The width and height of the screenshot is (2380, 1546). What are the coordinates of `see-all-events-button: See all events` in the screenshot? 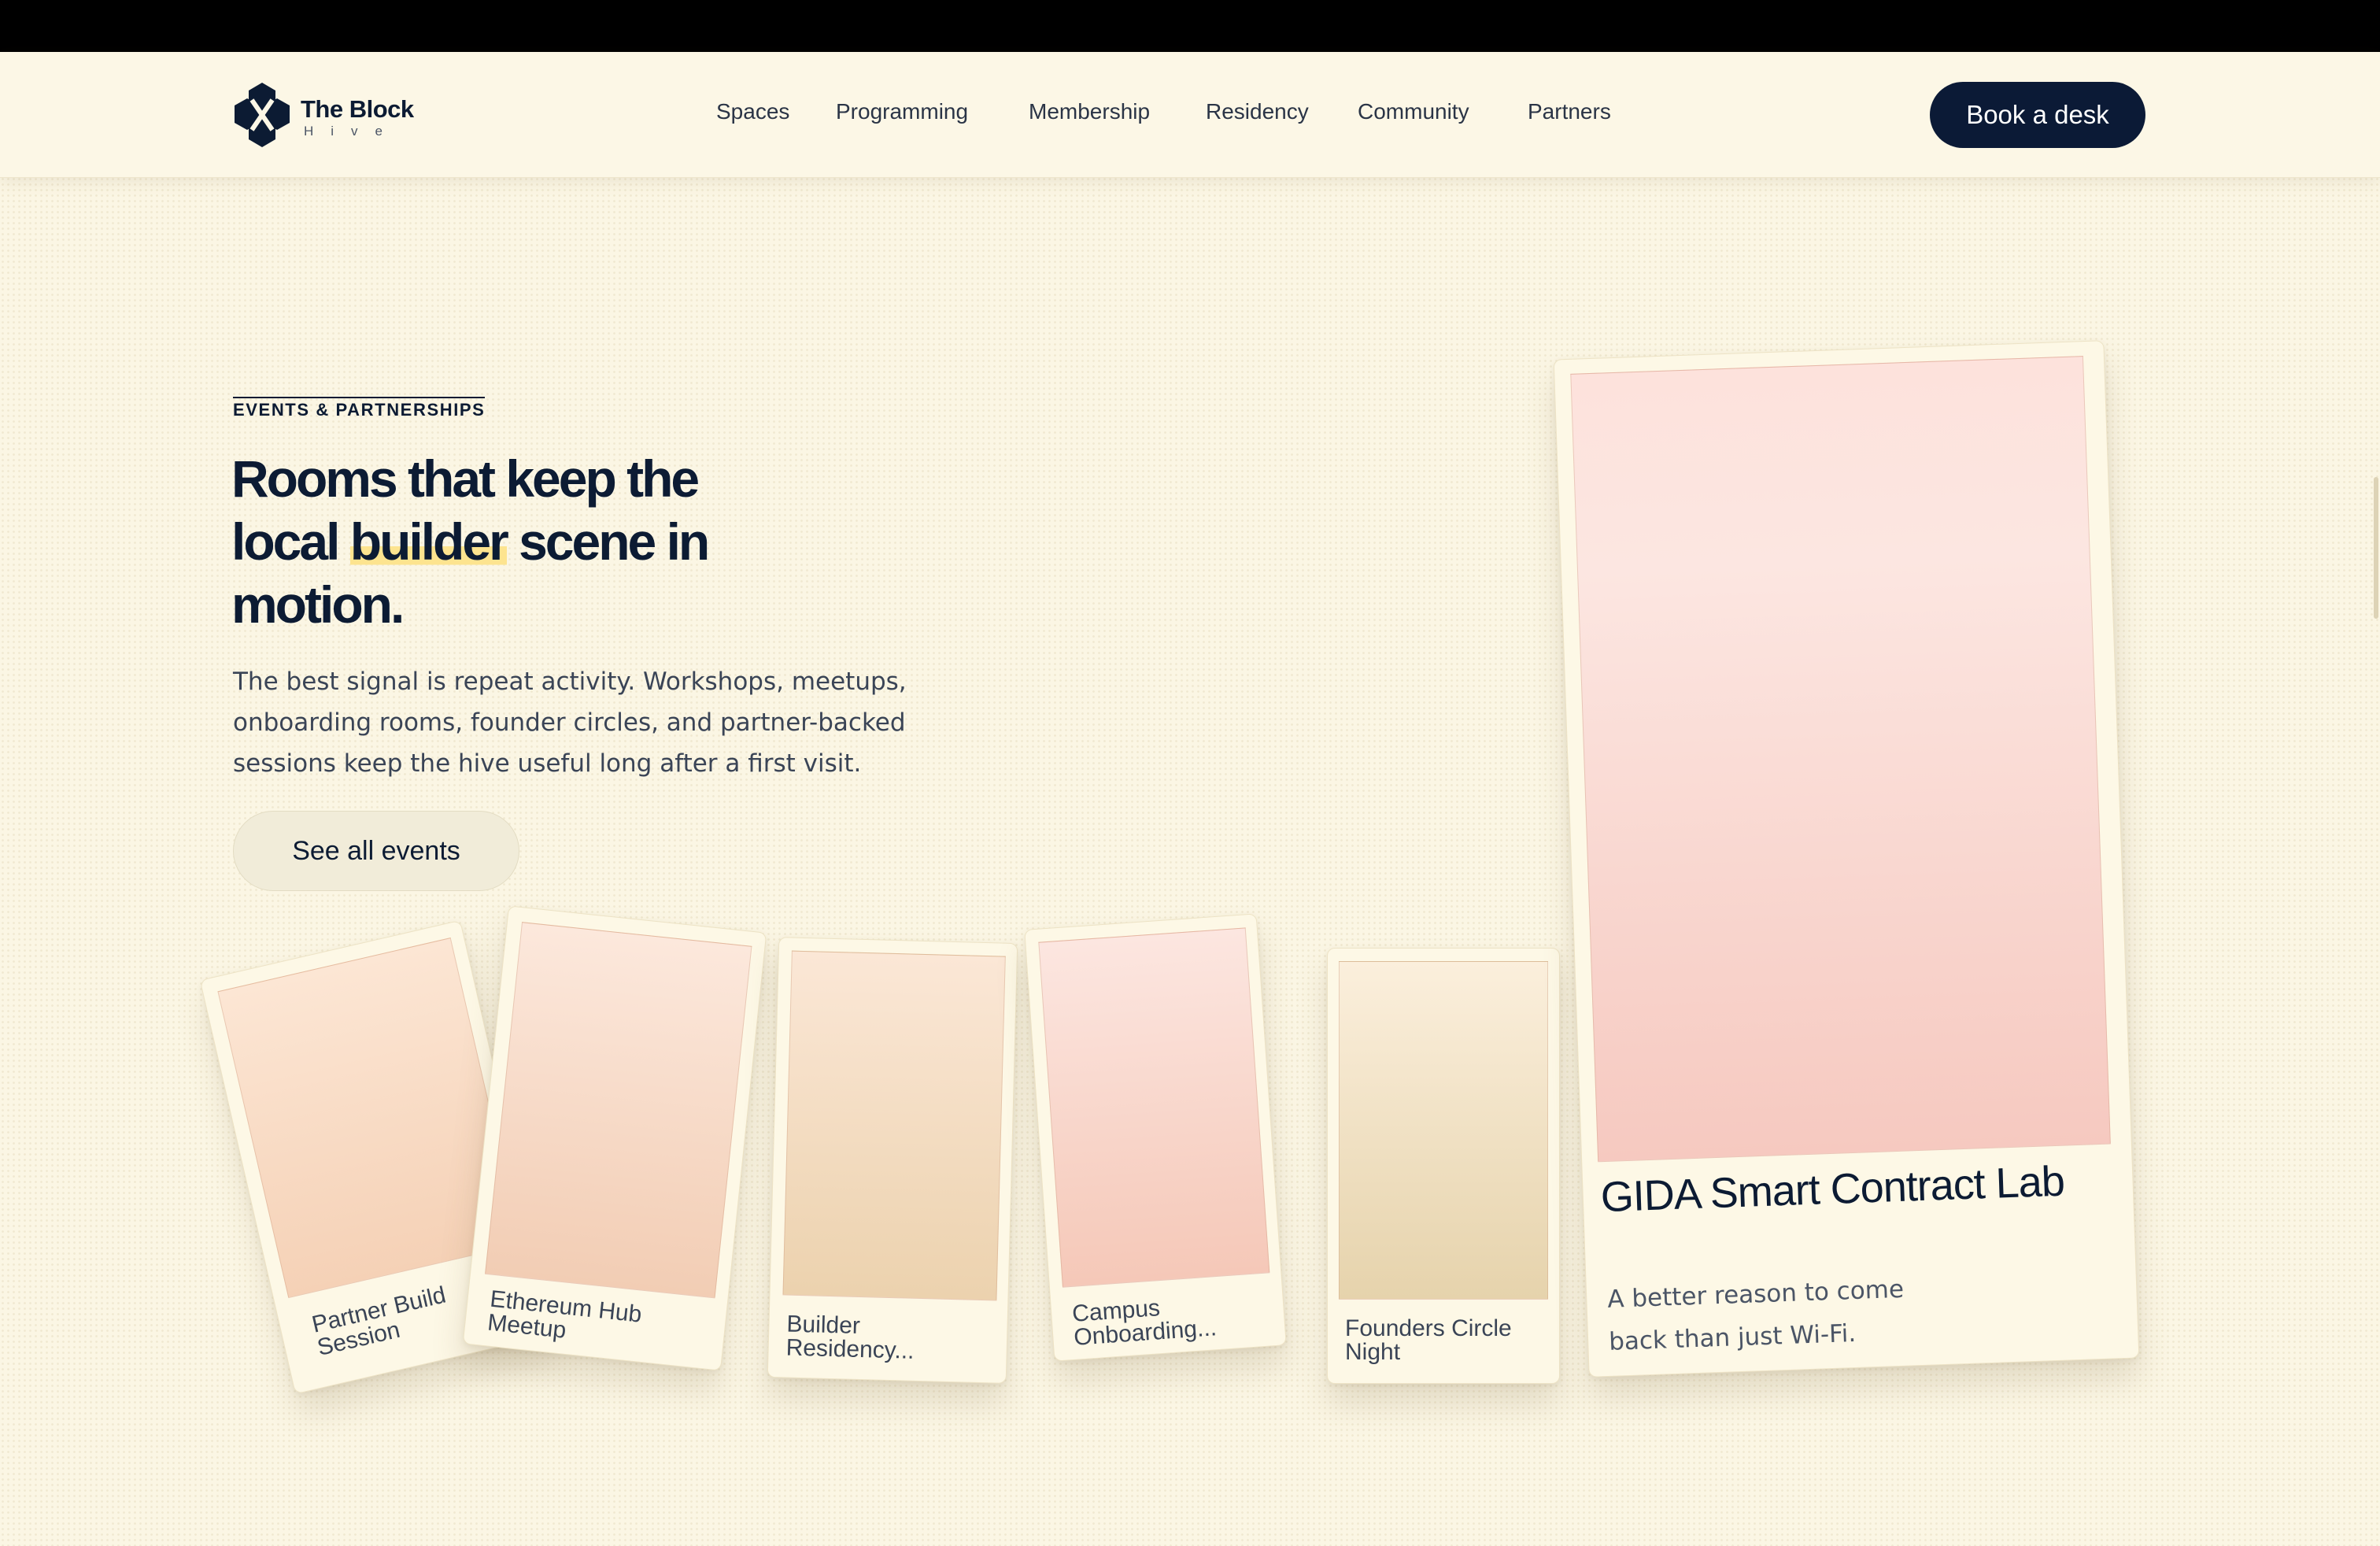 It's located at (376, 851).